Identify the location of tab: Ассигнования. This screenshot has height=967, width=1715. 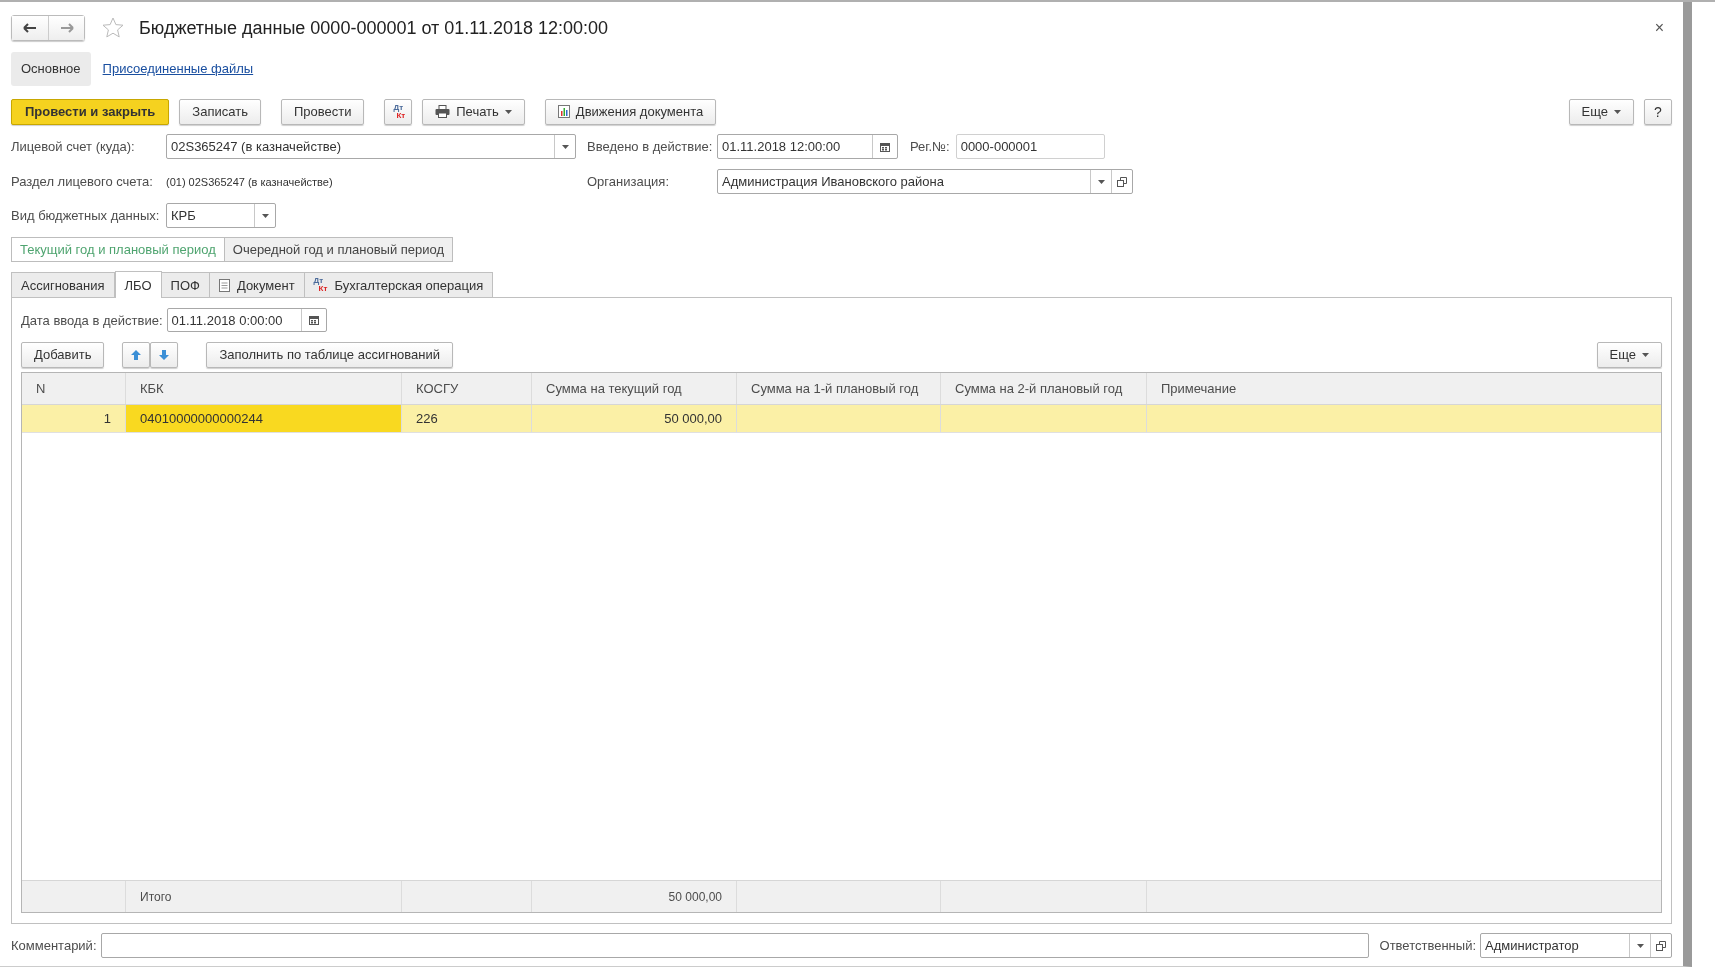
(63, 284).